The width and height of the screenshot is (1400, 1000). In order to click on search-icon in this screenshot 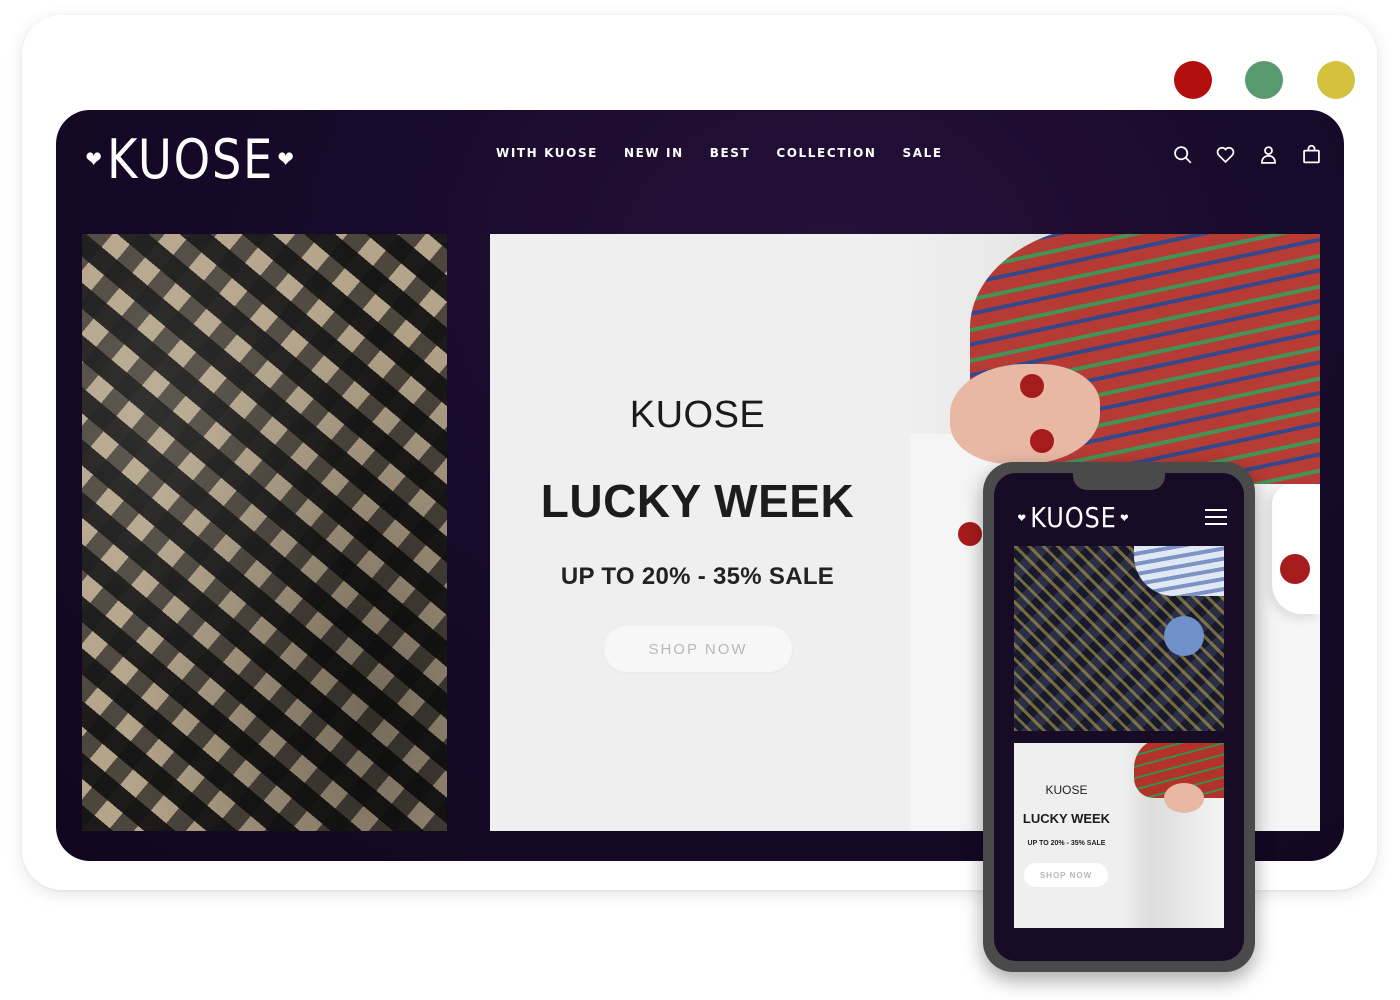, I will do `click(1182, 154)`.